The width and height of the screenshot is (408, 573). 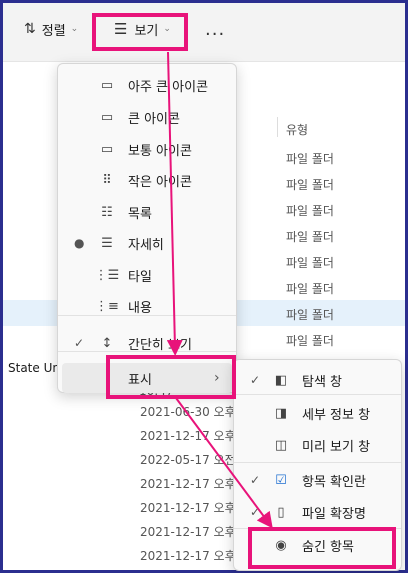 What do you see at coordinates (322, 548) in the screenshot?
I see `hidden-items-highlight` at bounding box center [322, 548].